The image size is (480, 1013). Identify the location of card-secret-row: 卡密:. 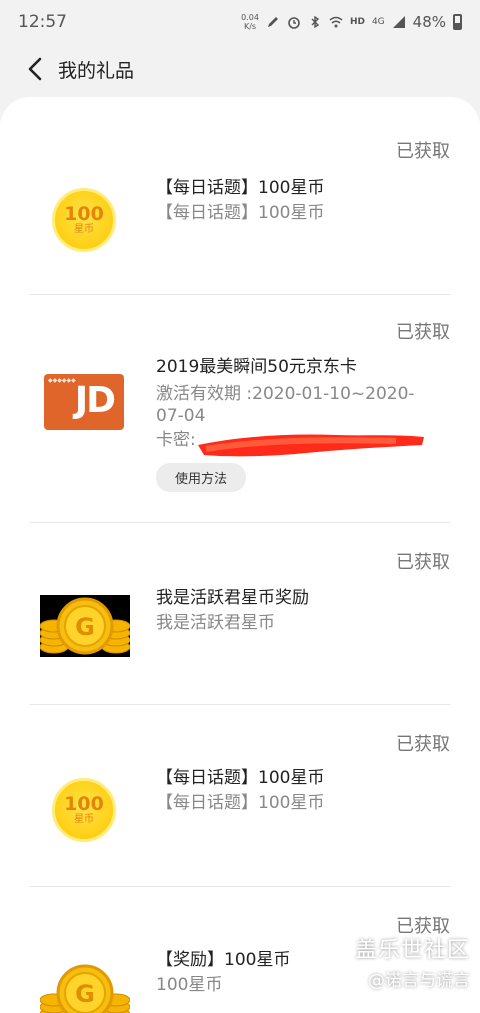
(296, 443).